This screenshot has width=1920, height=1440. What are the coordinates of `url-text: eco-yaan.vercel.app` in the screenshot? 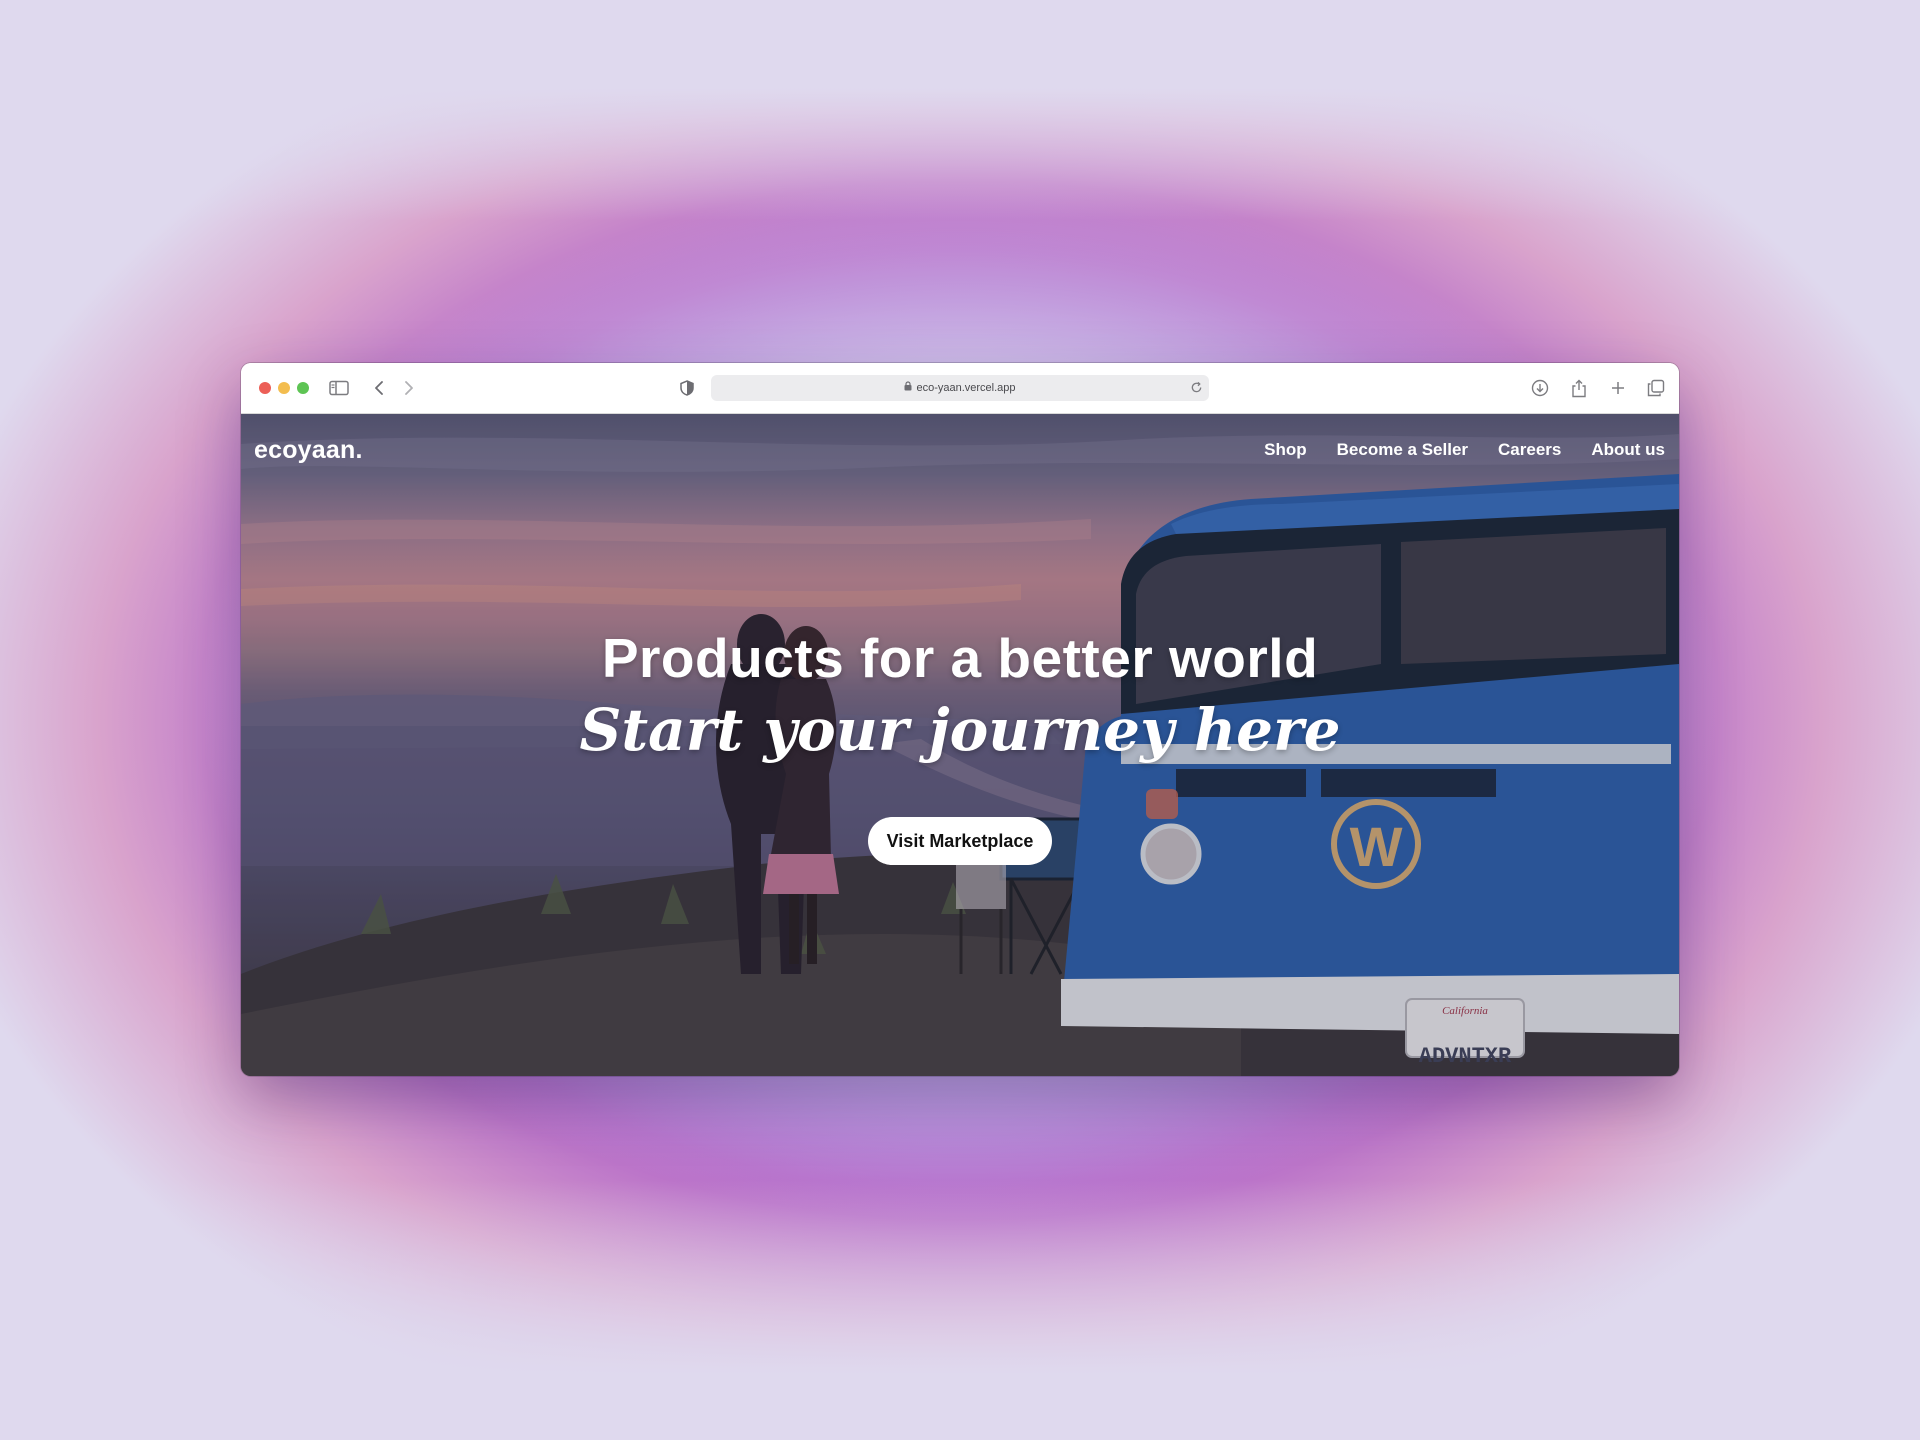 It's located at (966, 388).